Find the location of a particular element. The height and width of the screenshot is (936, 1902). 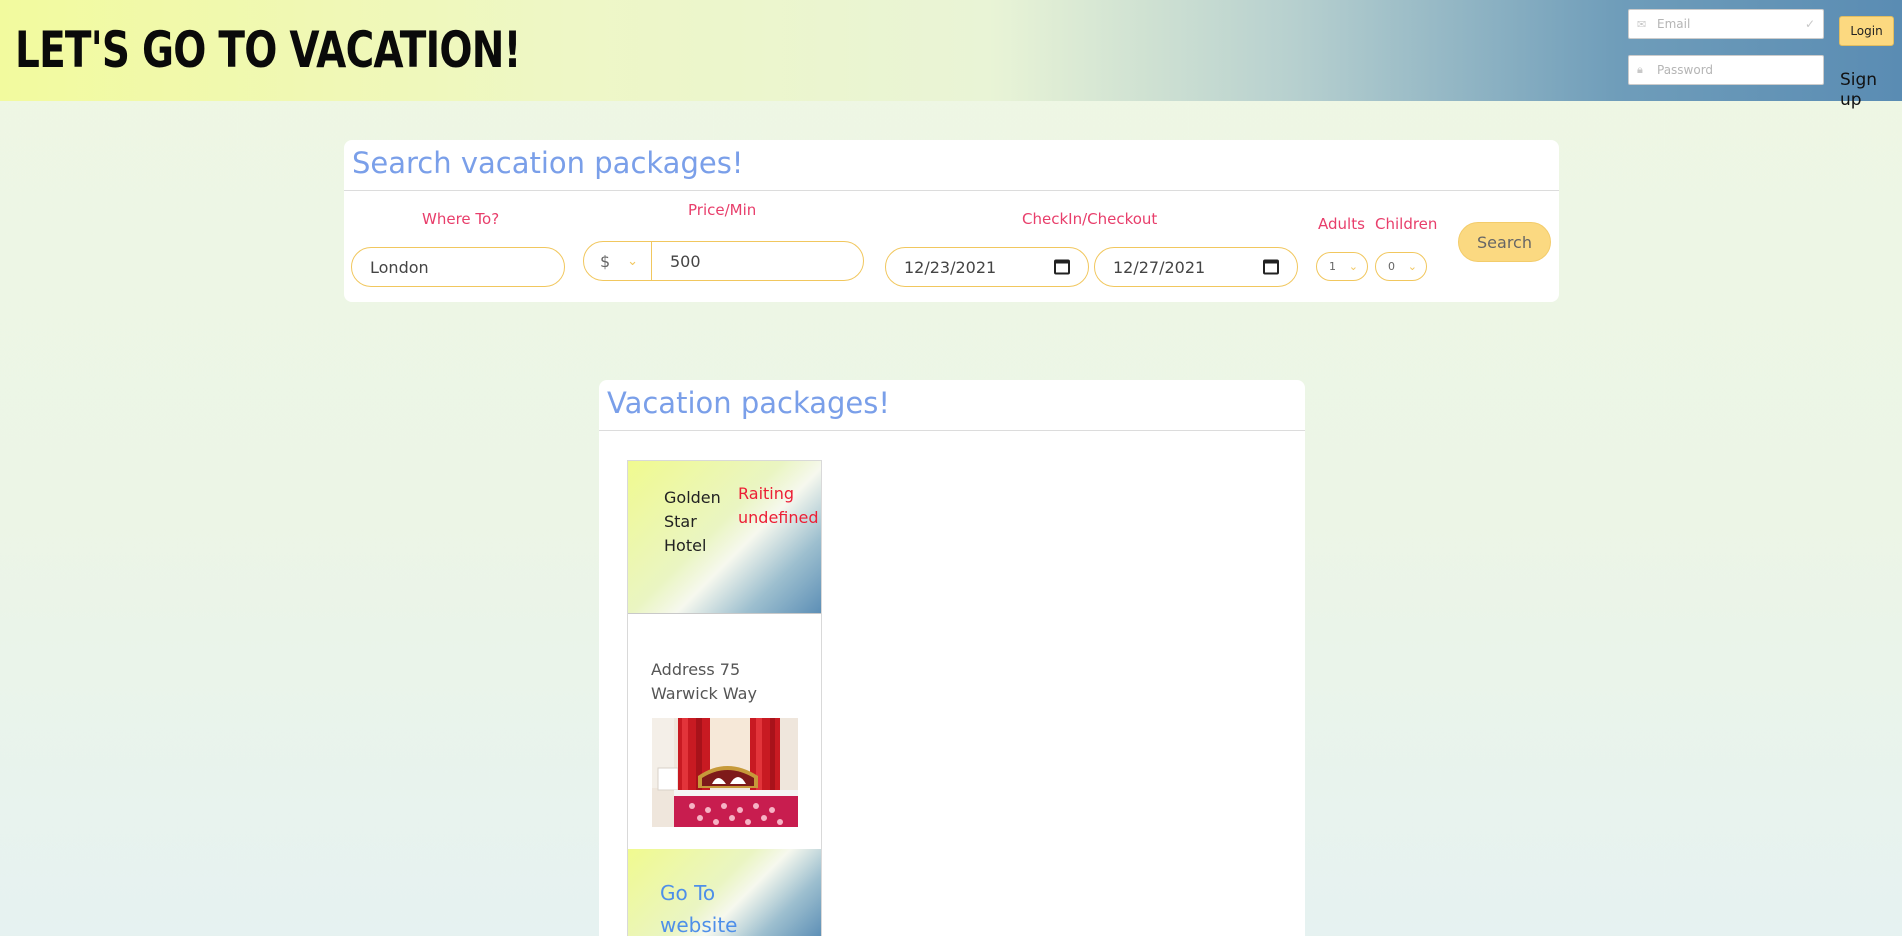

destination-value: London is located at coordinates (399, 267).